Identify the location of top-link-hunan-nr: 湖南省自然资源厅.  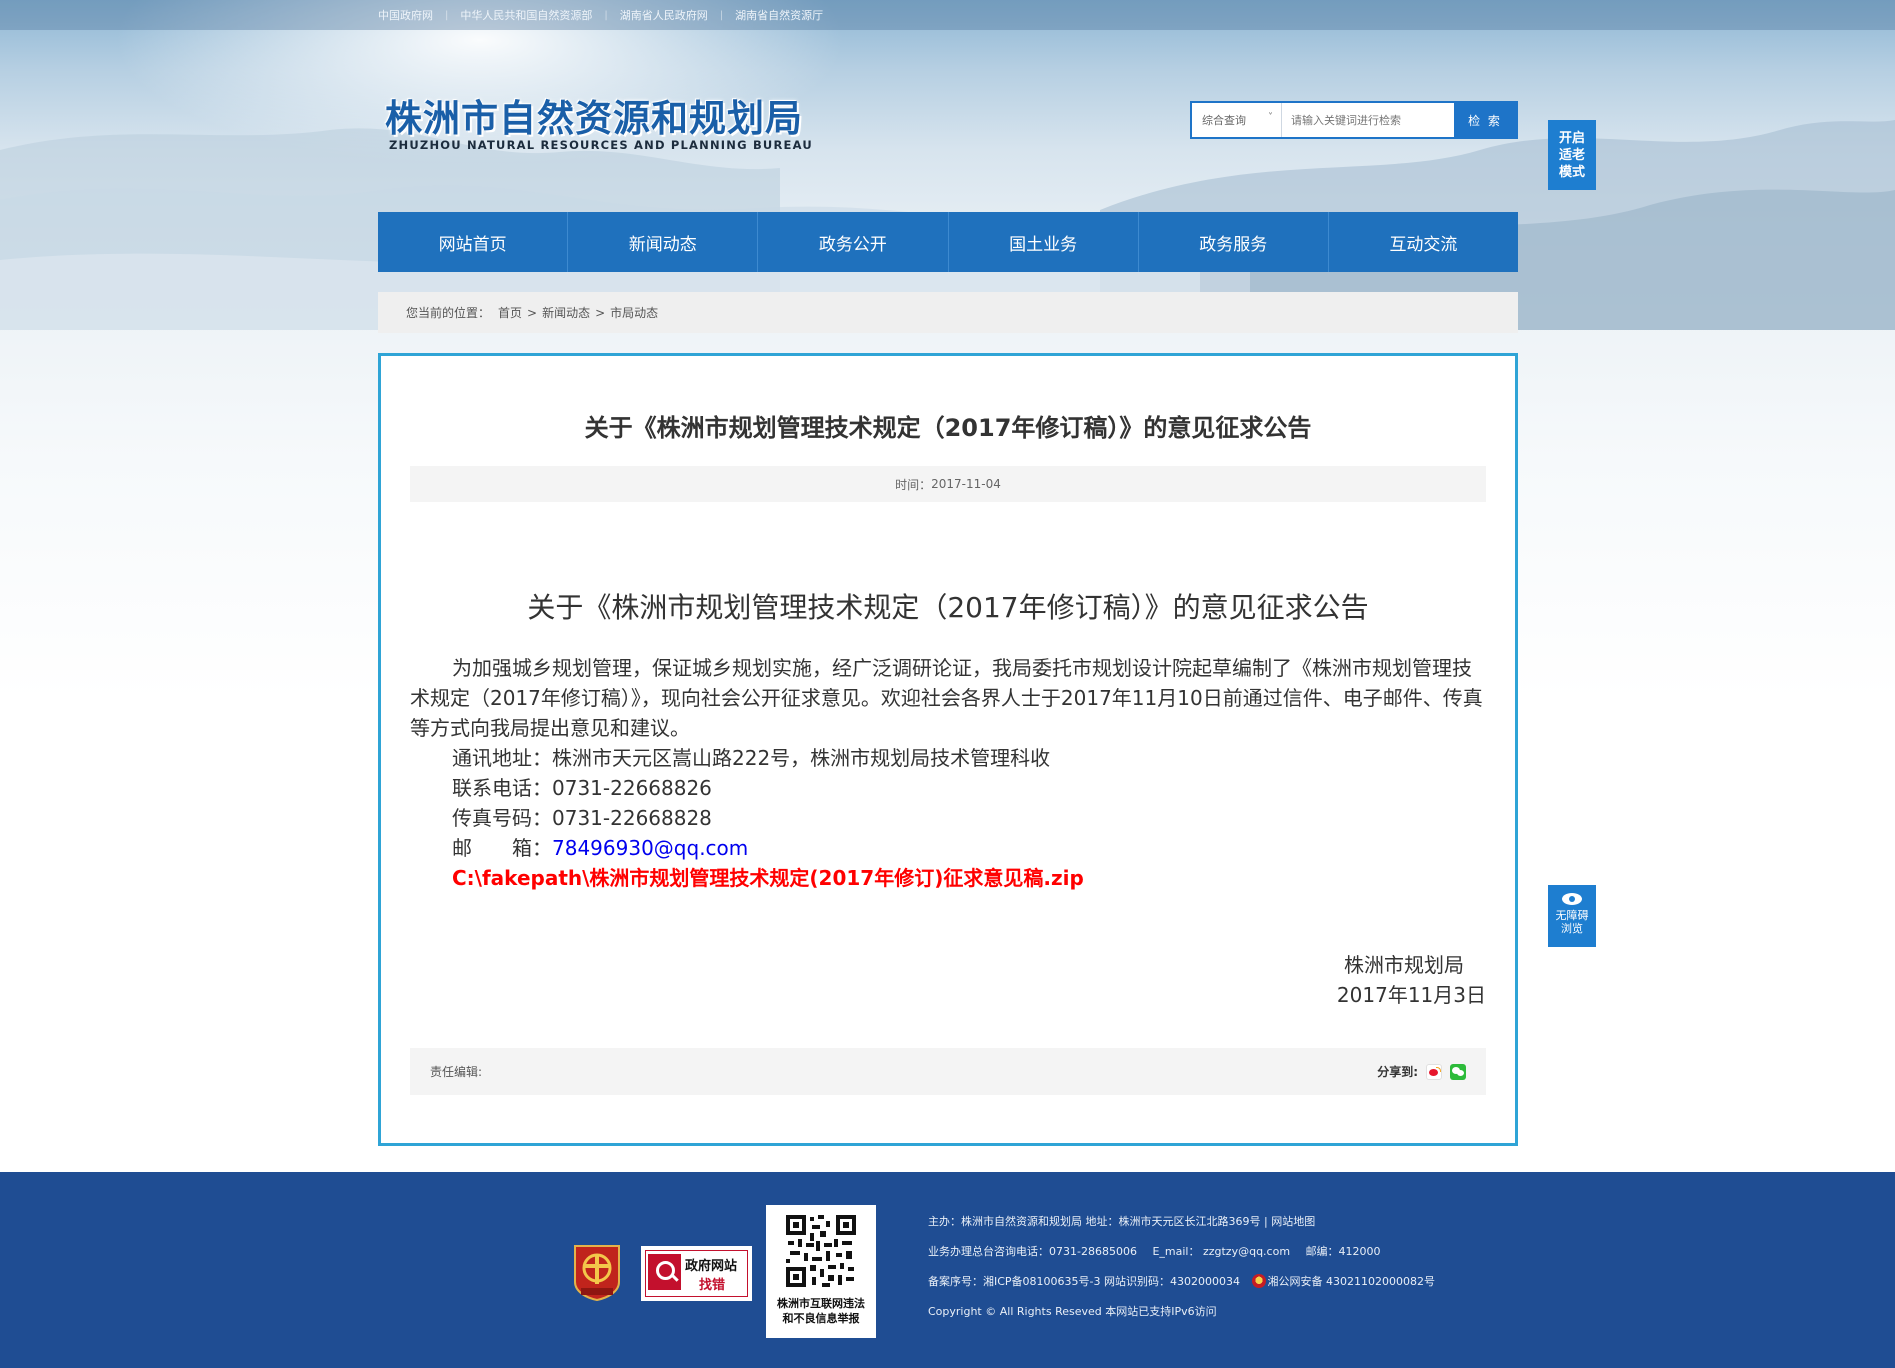
(779, 15).